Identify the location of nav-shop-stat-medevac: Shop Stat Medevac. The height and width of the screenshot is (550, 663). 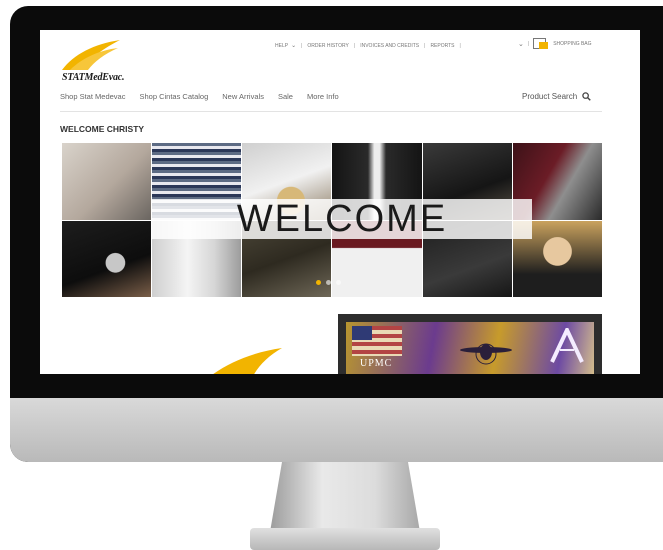
(92, 96).